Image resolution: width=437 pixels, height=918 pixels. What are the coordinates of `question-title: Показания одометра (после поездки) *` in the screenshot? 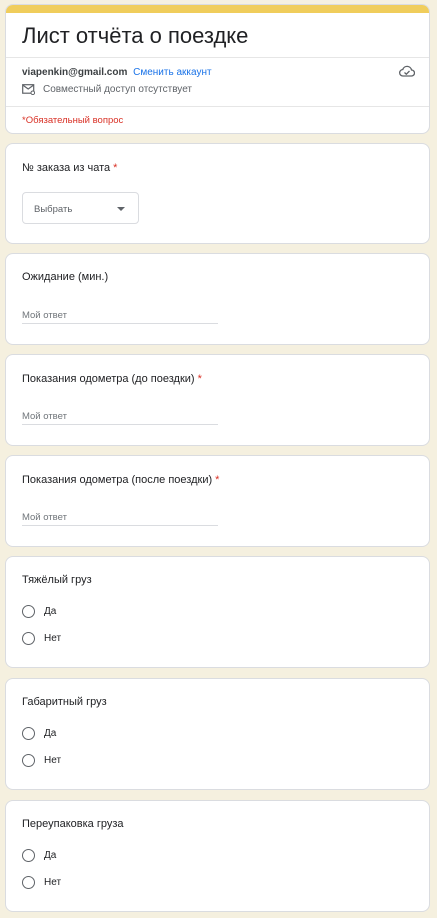 It's located at (120, 480).